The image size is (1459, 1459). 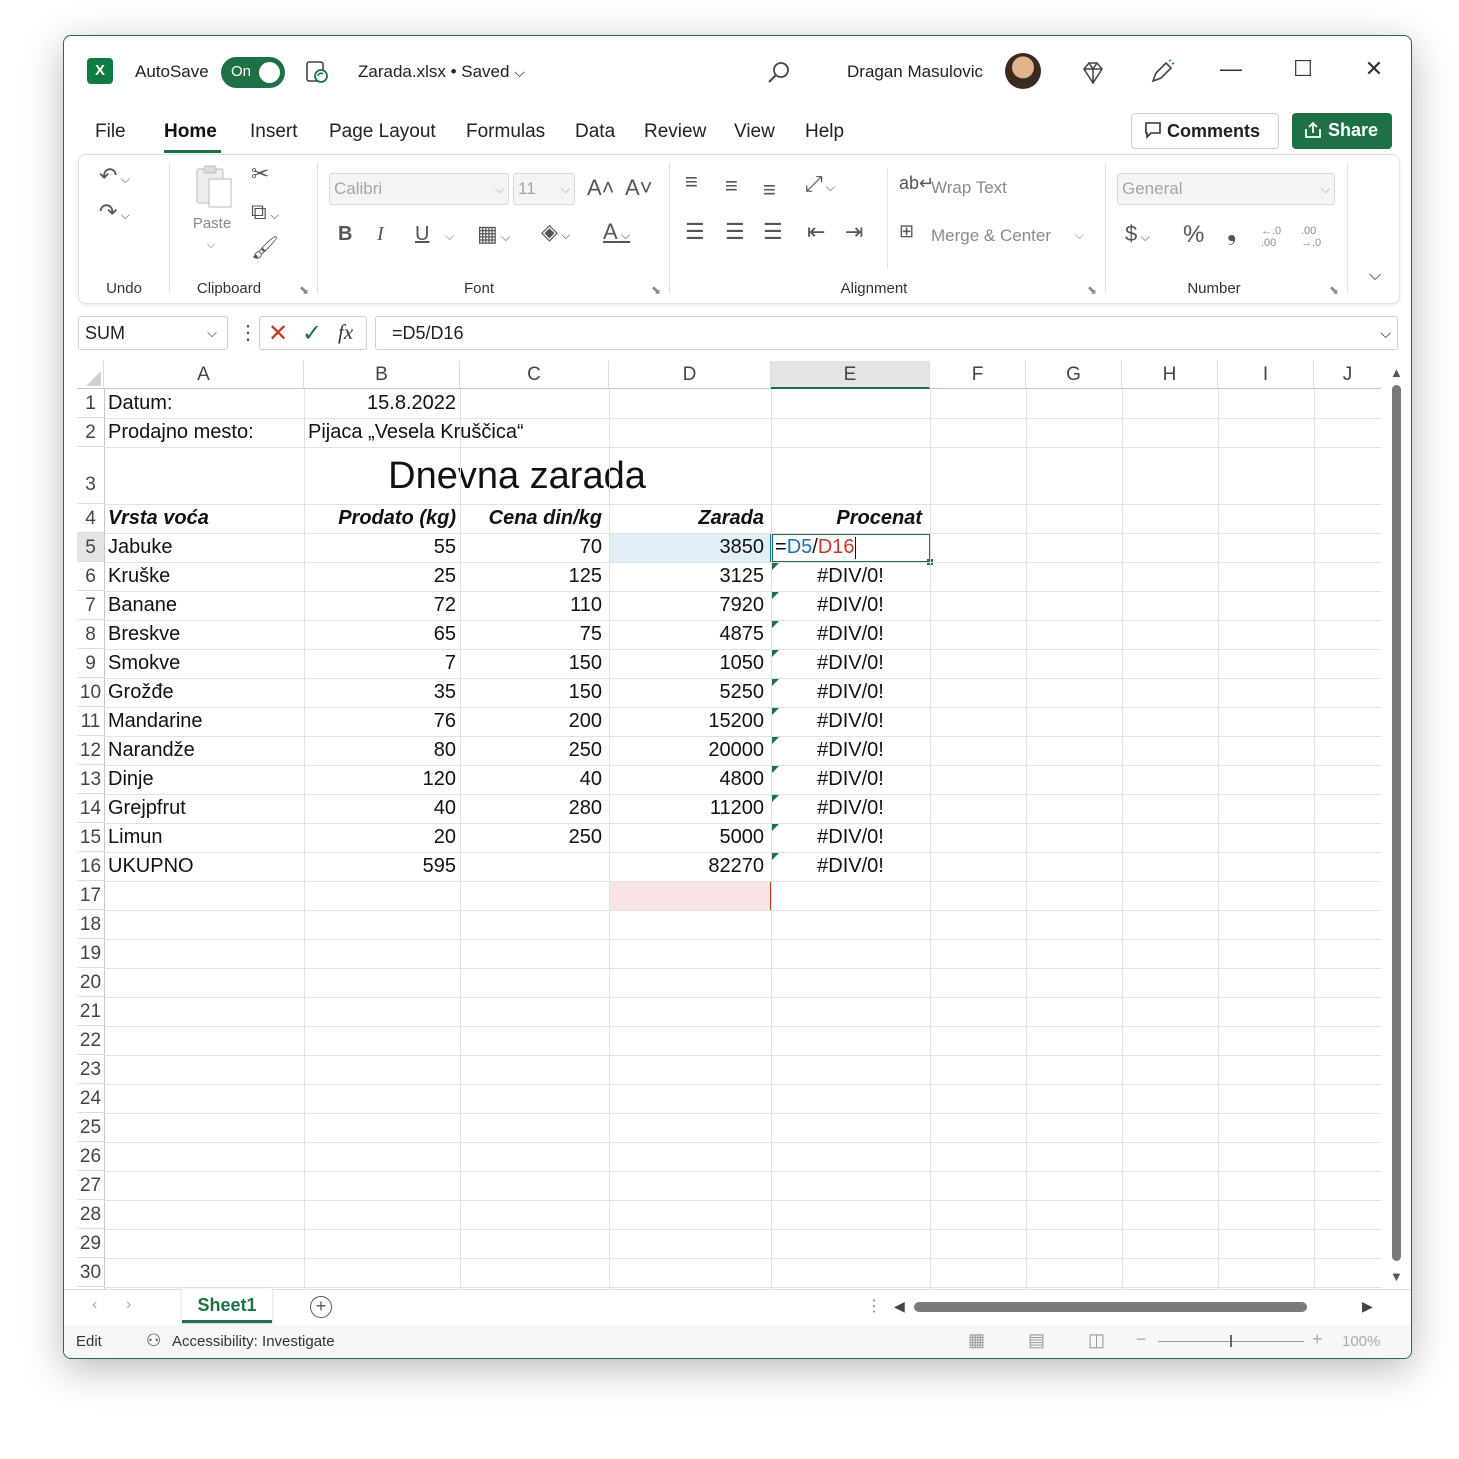 I want to click on tab-data: Data, so click(x=595, y=132).